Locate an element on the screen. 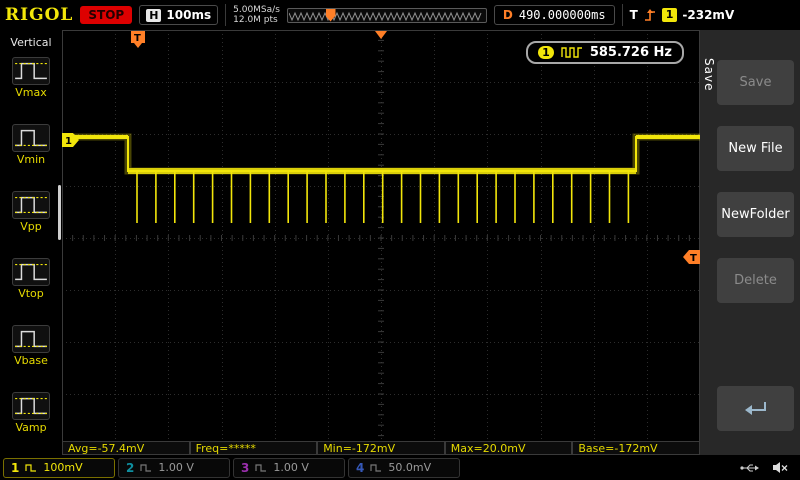  measure-category-title: Vertical is located at coordinates (31, 42).